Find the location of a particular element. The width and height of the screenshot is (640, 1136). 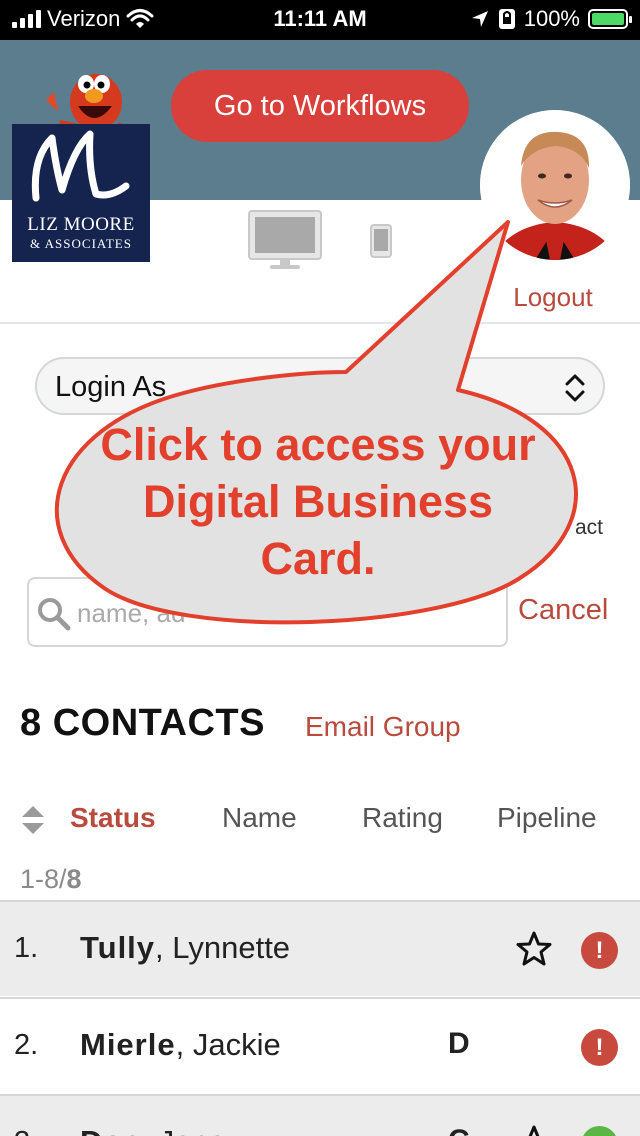

contact-first-name: , Jackie is located at coordinates (228, 1044).